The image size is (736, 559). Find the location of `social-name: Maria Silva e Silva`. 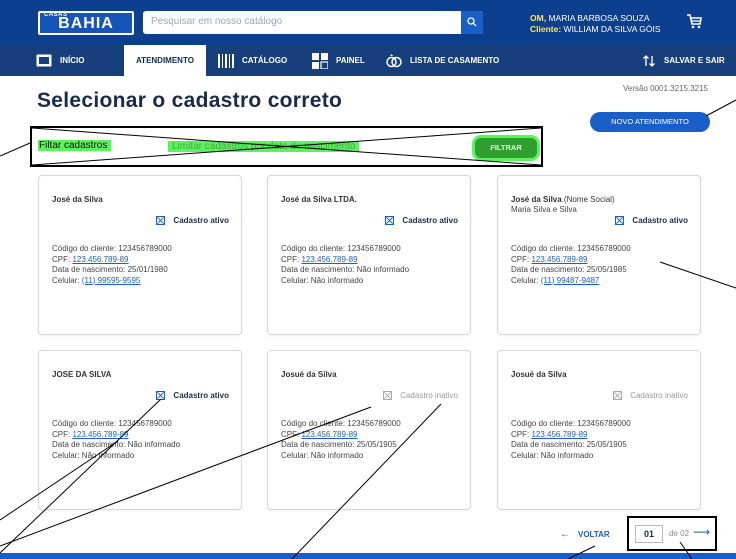

social-name: Maria Silva e Silva is located at coordinates (544, 209).